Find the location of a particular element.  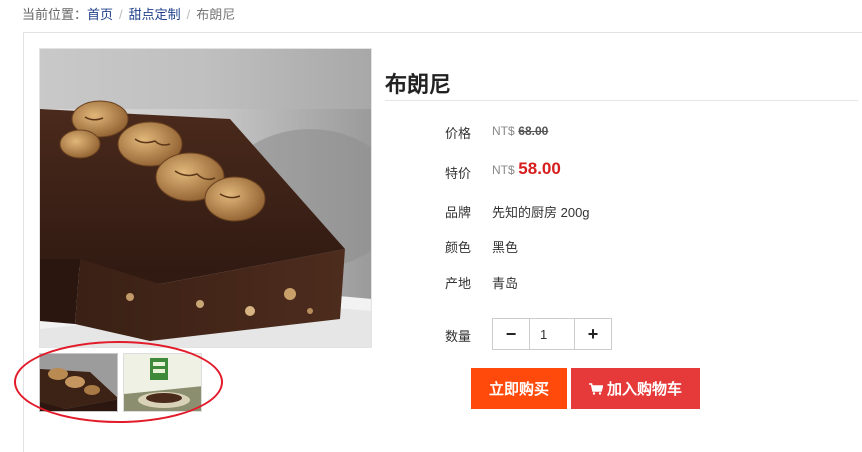

add-to-cart-button: 加入购物车 is located at coordinates (635, 388).